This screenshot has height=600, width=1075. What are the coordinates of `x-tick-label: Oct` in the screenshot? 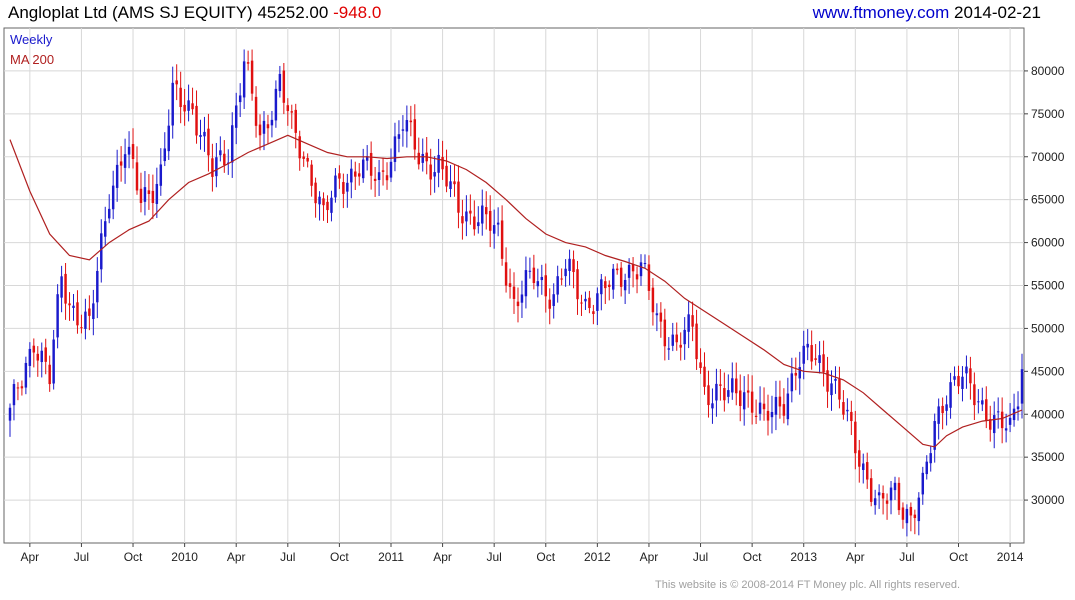 It's located at (752, 557).